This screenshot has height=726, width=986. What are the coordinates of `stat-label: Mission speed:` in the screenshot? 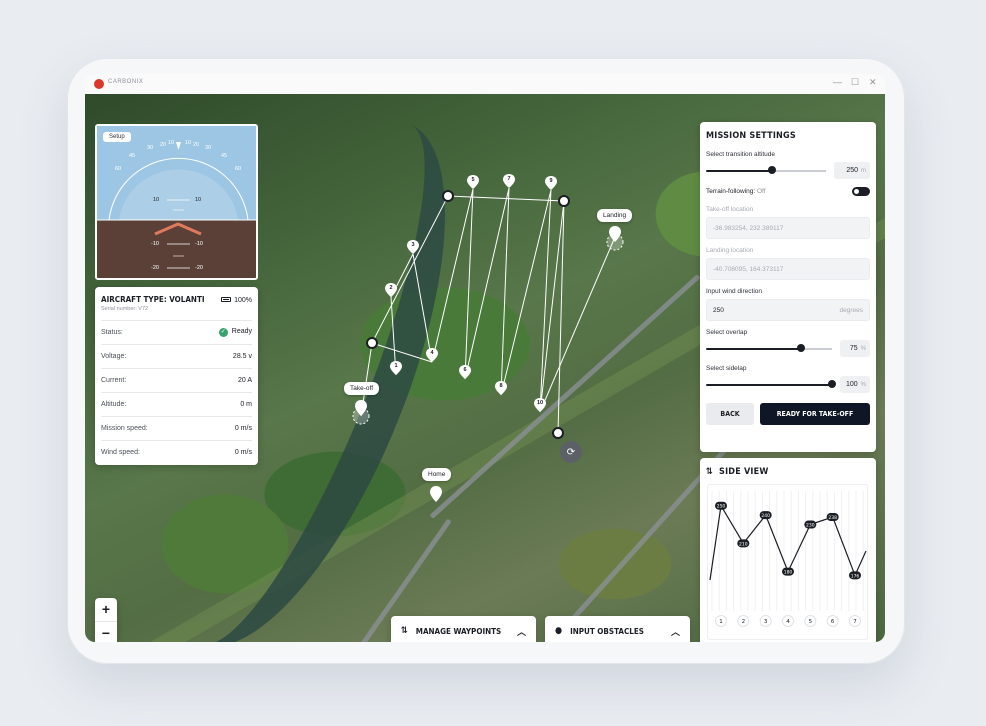 It's located at (124, 428).